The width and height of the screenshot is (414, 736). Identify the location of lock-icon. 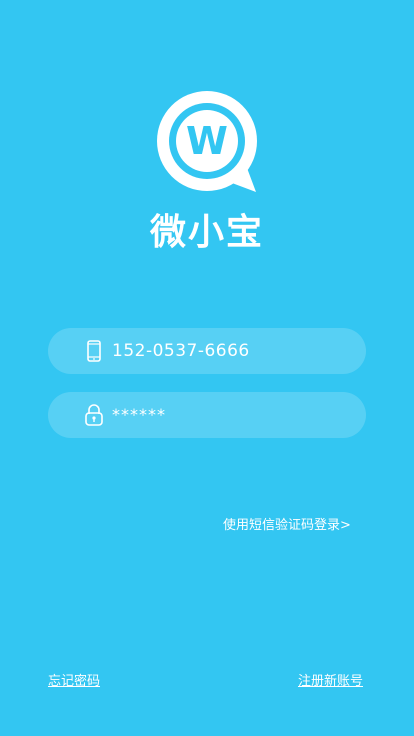
(94, 415).